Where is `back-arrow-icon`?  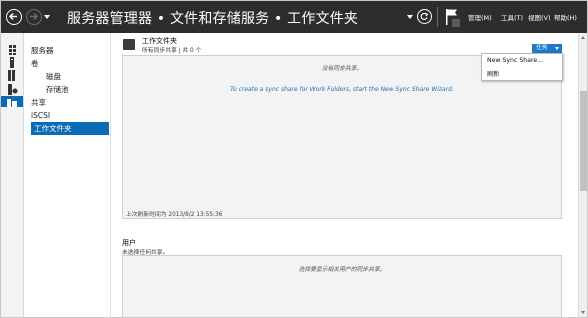 back-arrow-icon is located at coordinates (12, 16).